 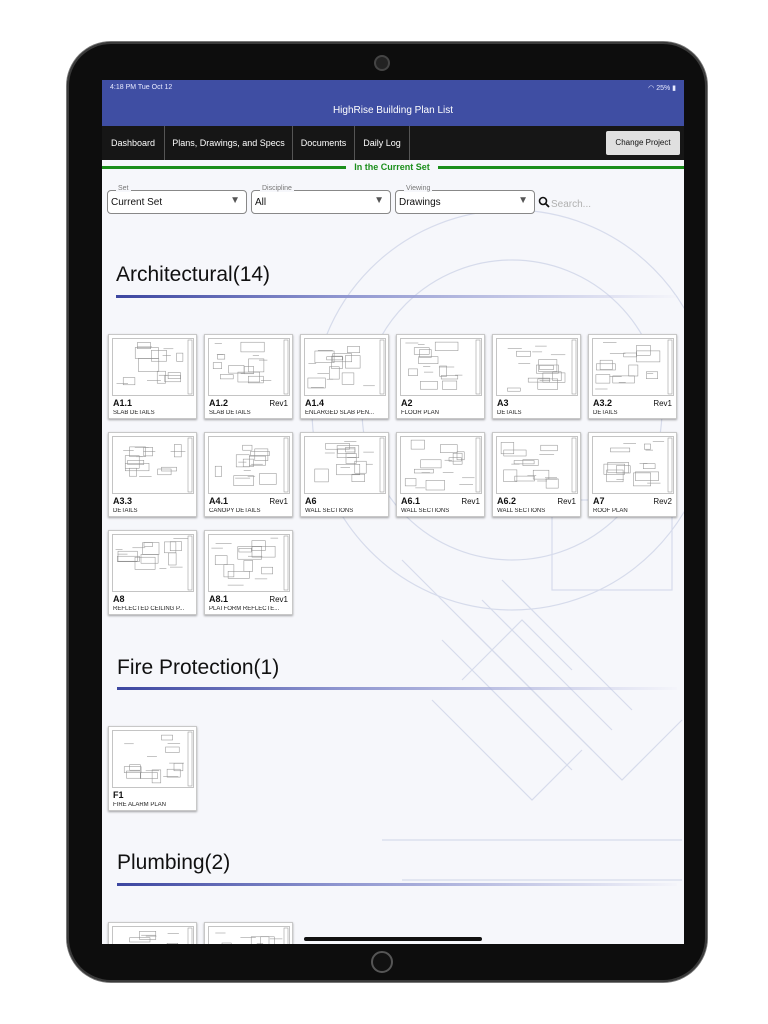 What do you see at coordinates (141, 87) in the screenshot?
I see `status-time: 4:18 PM Tue Oct 12` at bounding box center [141, 87].